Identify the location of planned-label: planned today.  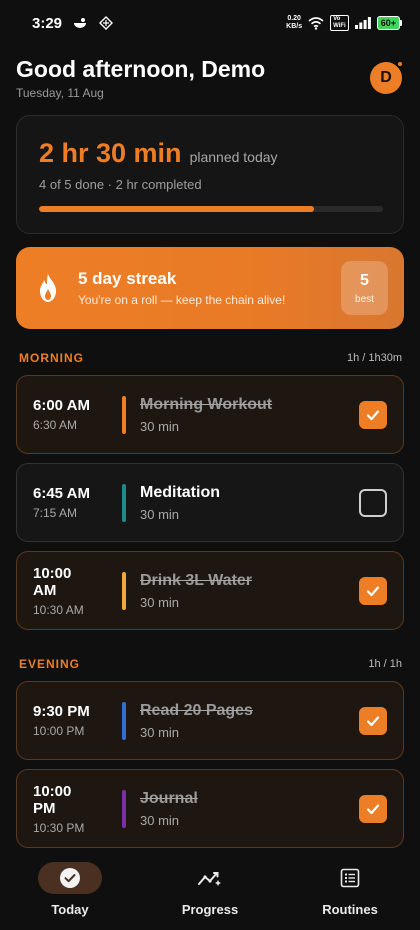
(233, 157).